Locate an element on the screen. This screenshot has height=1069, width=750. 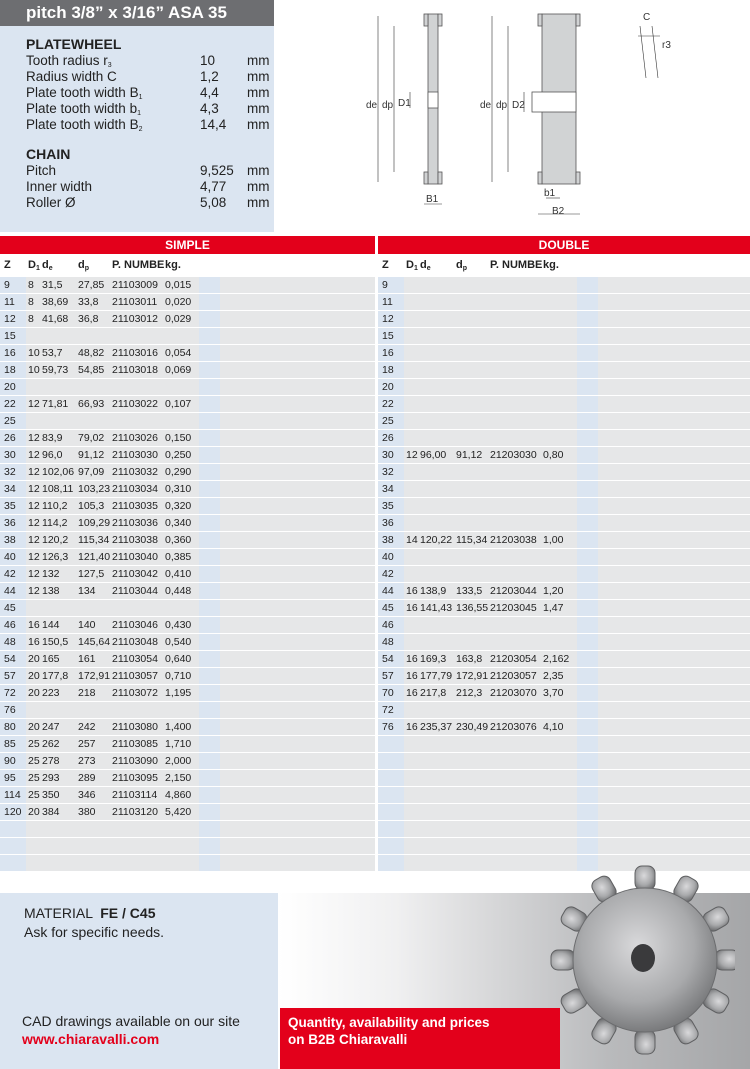
chain-value: 4,77 is located at coordinates (213, 186).